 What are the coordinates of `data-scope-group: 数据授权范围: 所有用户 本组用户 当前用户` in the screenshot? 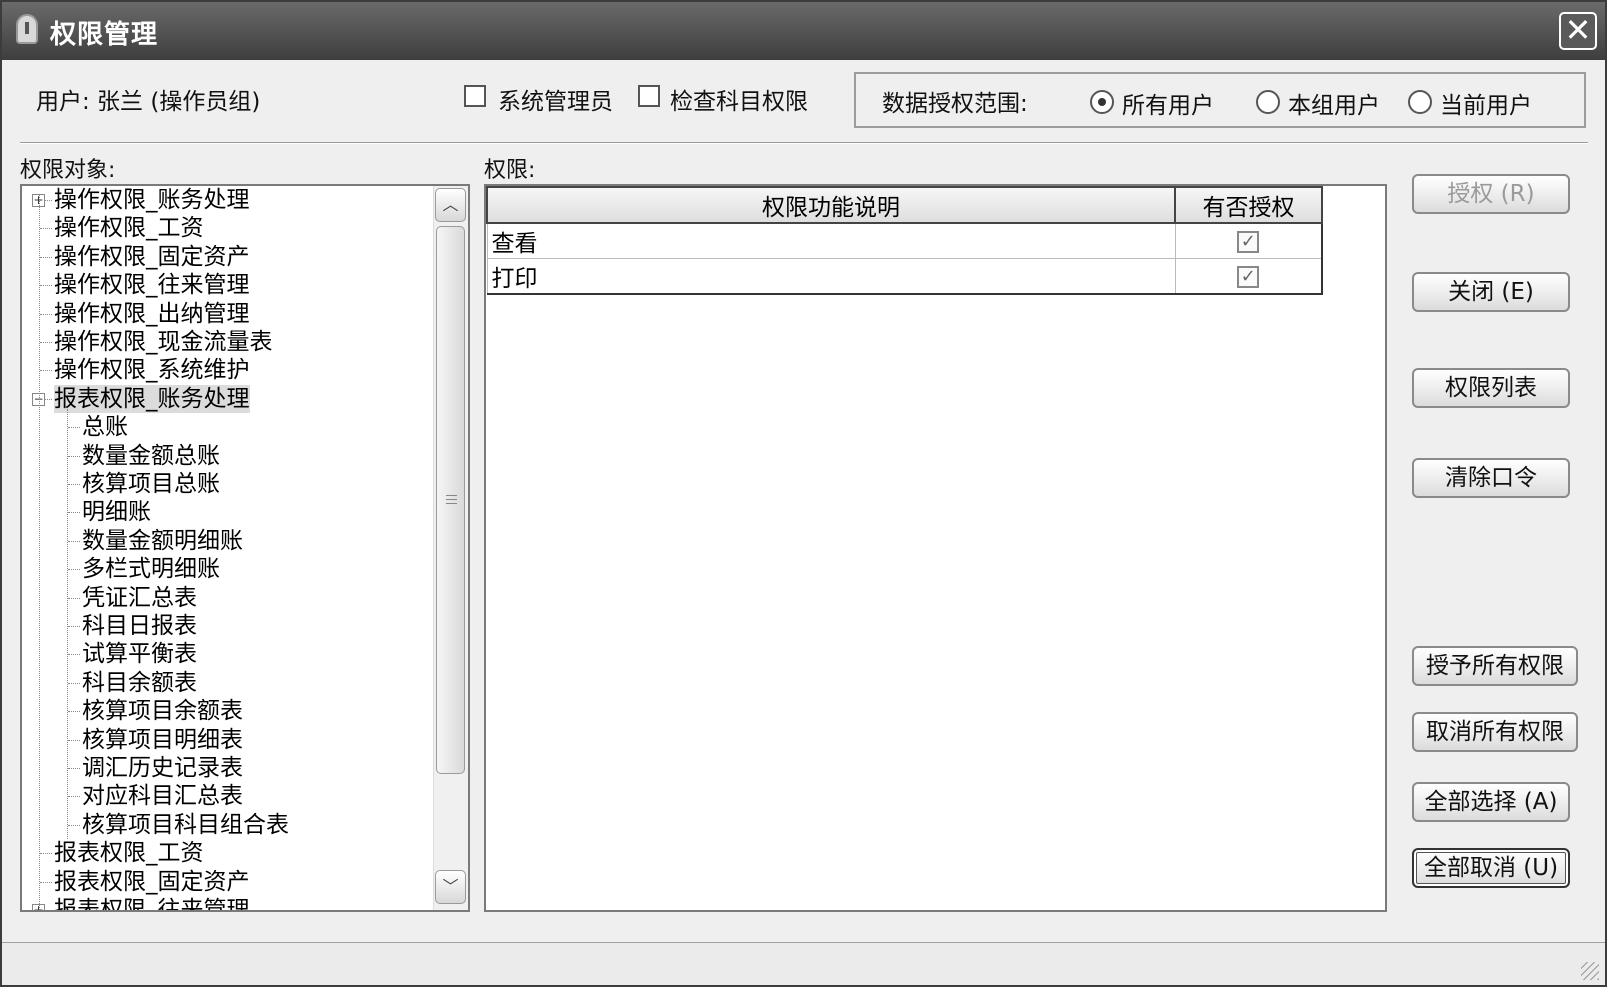 It's located at (1220, 100).